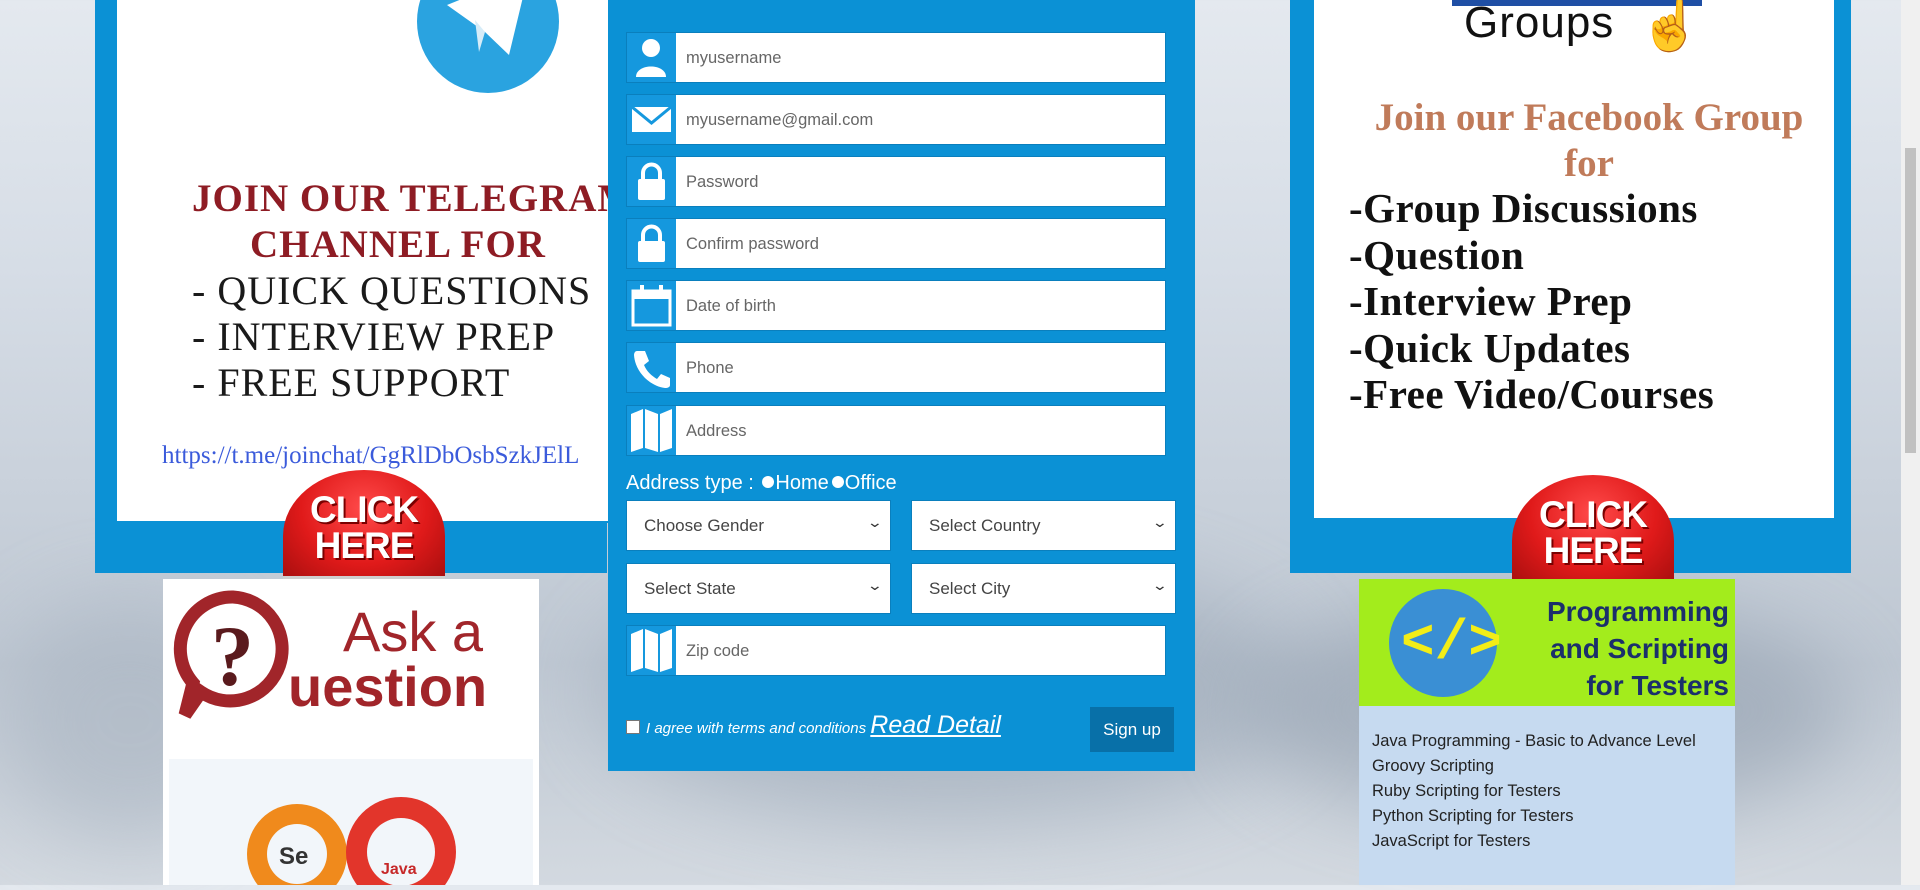 The image size is (1920, 890). Describe the element at coordinates (651, 305) in the screenshot. I see `calendar-icon` at that location.